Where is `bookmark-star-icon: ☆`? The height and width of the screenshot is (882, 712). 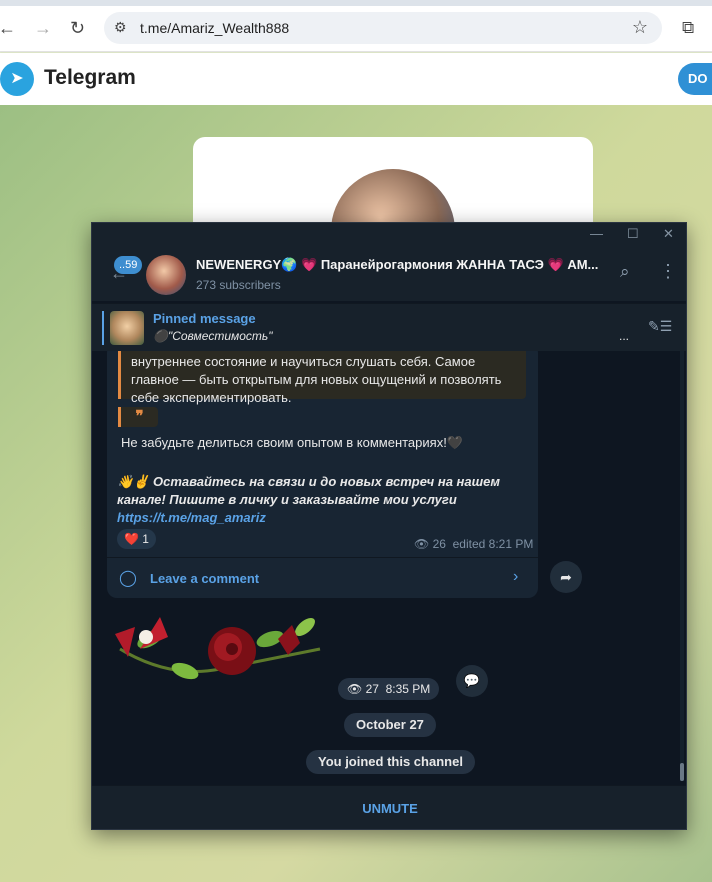
bookmark-star-icon: ☆ is located at coordinates (640, 27).